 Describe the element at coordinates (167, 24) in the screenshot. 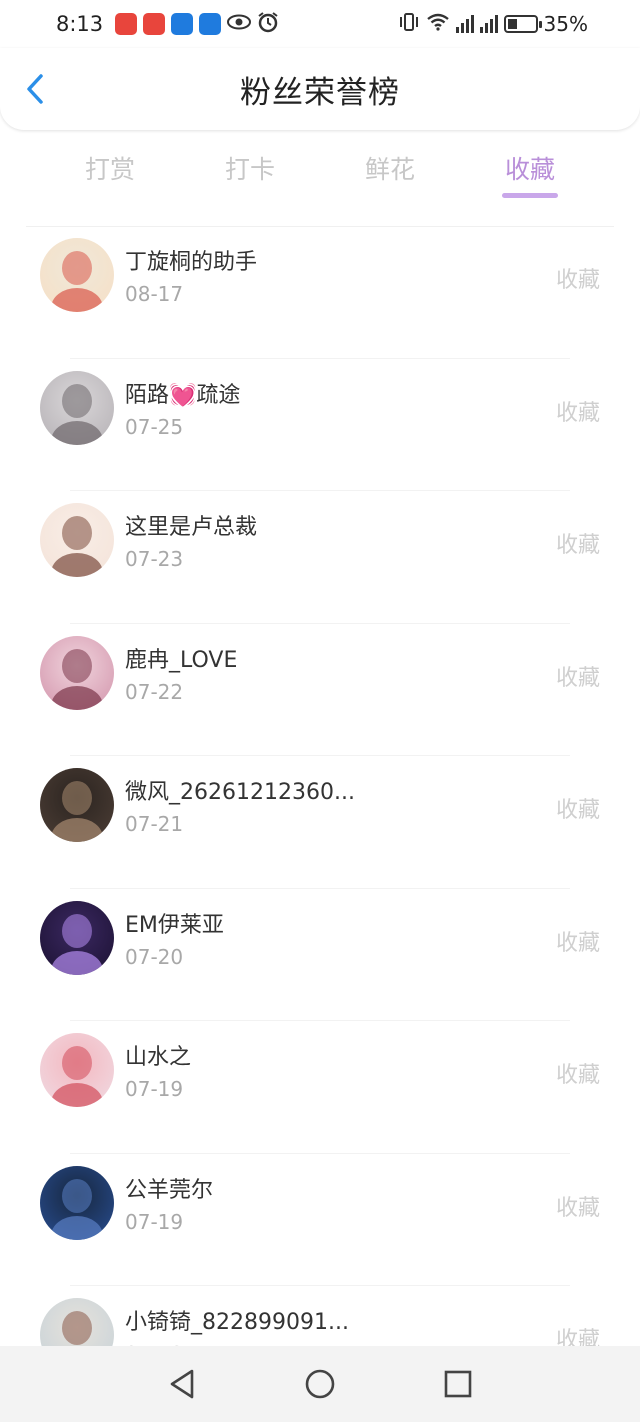

I see `status-left: 8:13` at that location.